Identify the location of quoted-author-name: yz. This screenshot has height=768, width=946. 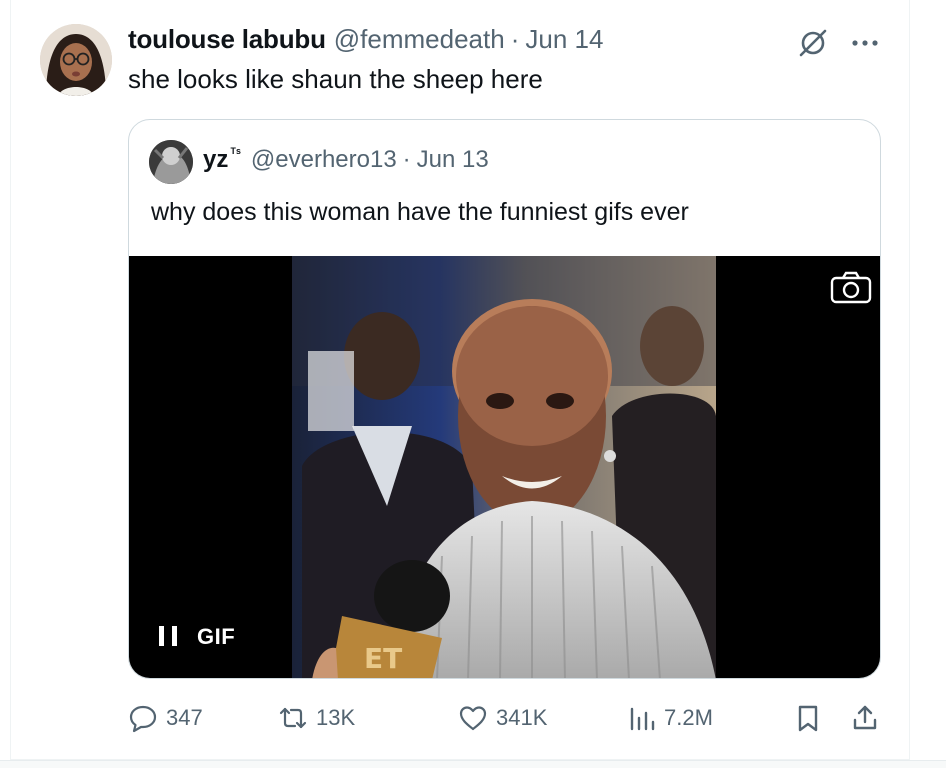
(215, 160).